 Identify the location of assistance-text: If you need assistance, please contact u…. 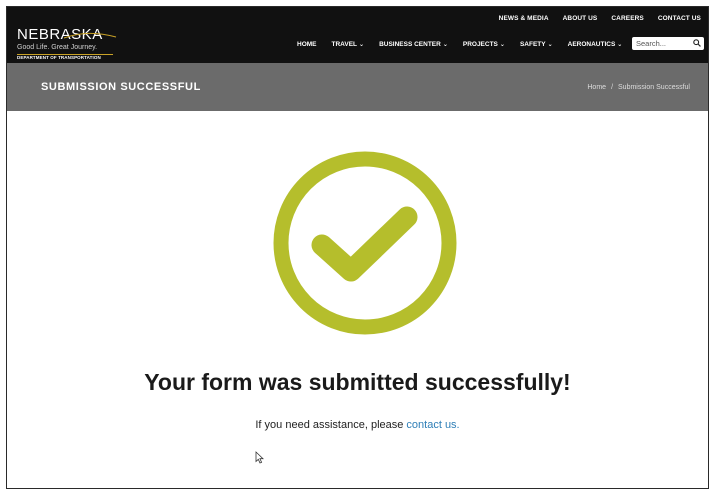
(357, 425).